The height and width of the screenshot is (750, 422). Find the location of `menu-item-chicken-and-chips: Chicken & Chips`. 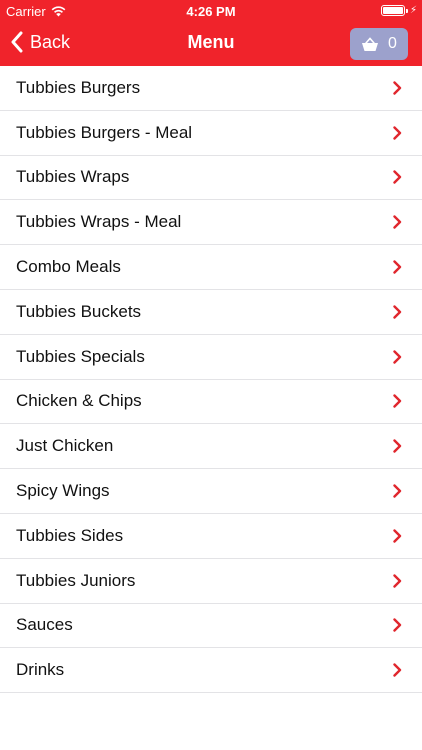

menu-item-chicken-and-chips: Chicken & Chips is located at coordinates (211, 402).